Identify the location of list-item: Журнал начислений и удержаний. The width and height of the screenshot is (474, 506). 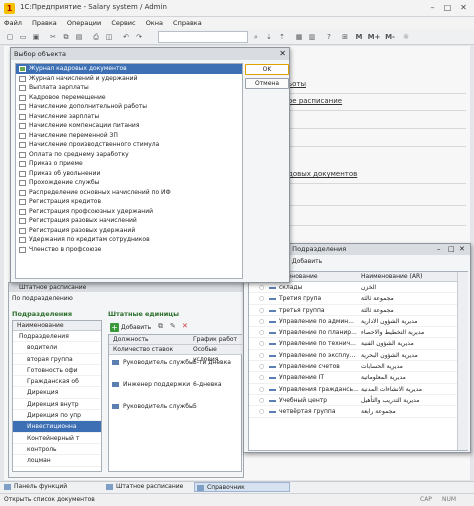
(129, 79).